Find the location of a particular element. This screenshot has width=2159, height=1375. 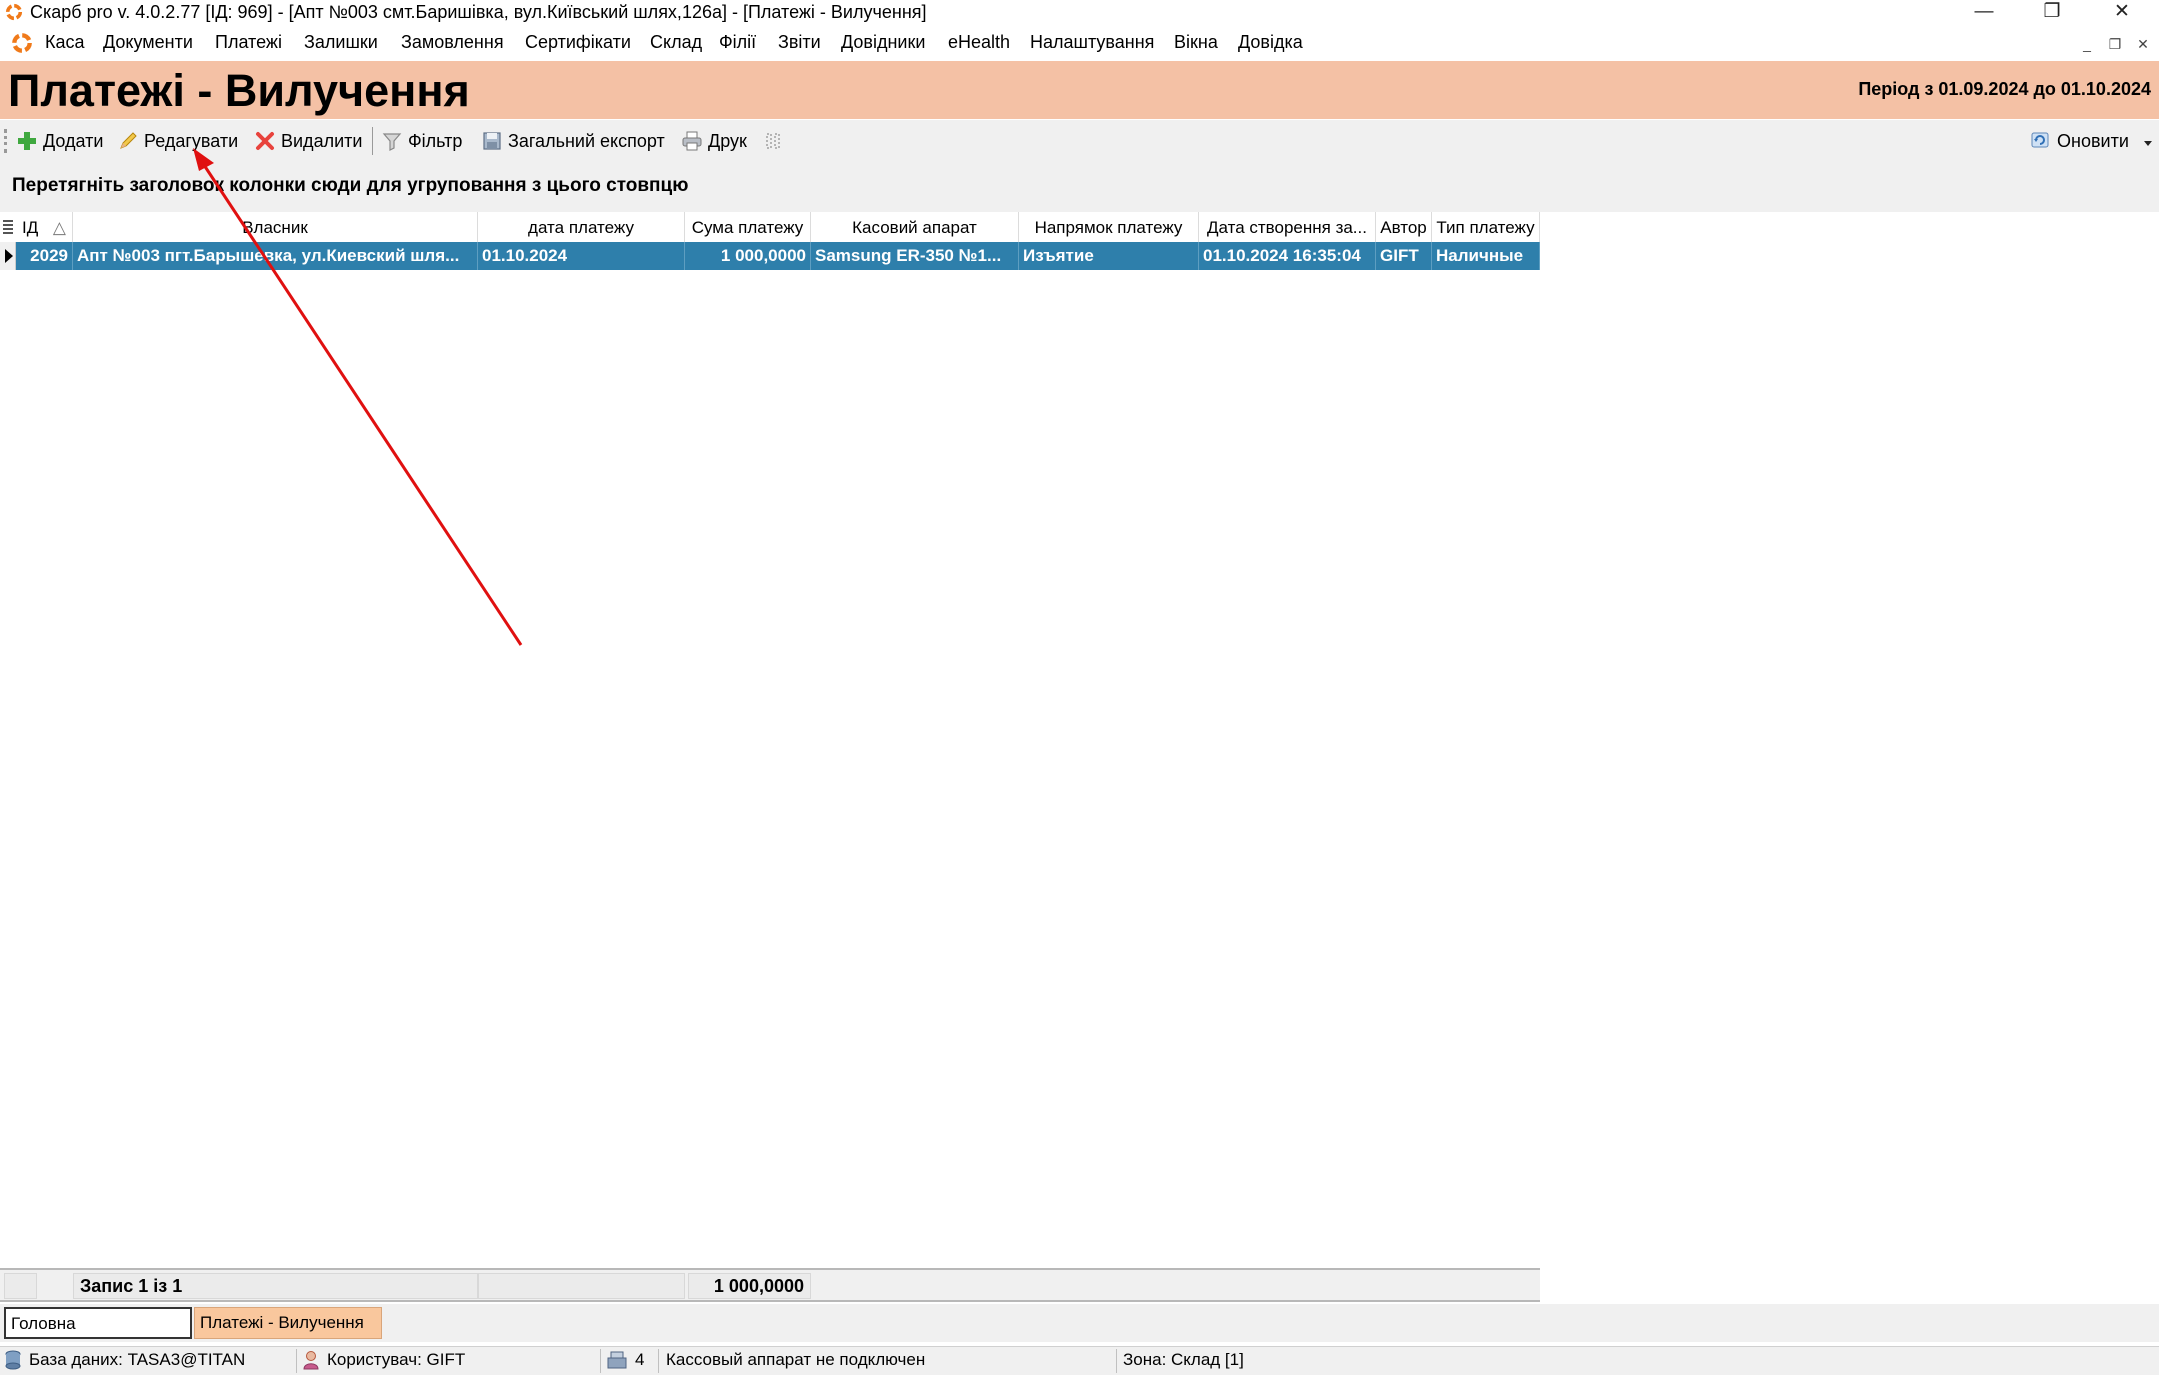

footer-spacer-cell is located at coordinates (20, 1286).